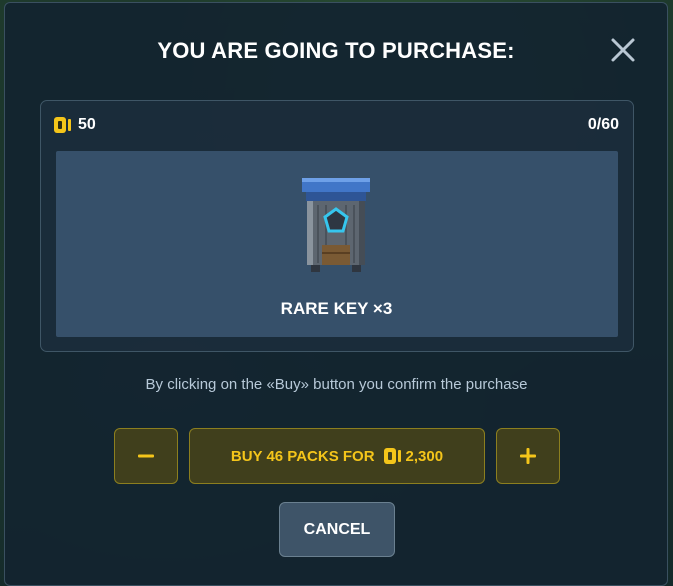 Image resolution: width=673 pixels, height=586 pixels. What do you see at coordinates (87, 124) in the screenshot?
I see `balance-value: 50` at bounding box center [87, 124].